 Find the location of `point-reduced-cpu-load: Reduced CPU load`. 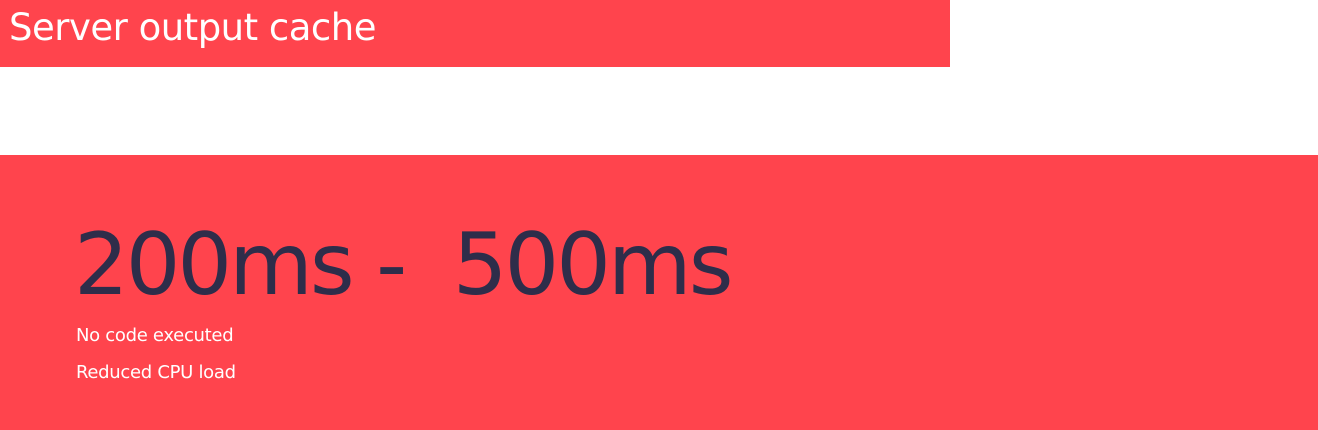

point-reduced-cpu-load: Reduced CPU load is located at coordinates (156, 372).